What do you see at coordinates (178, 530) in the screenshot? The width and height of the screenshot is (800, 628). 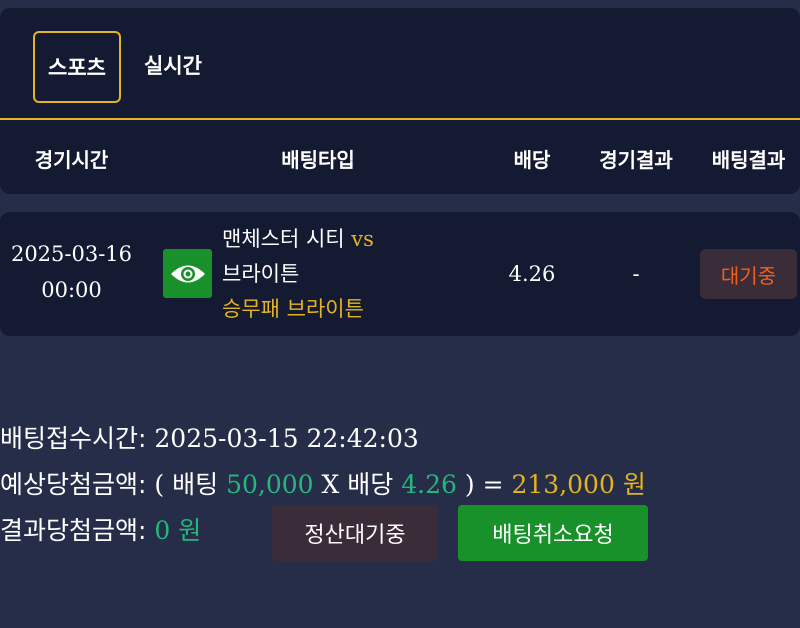 I see `result-value: 0 원` at bounding box center [178, 530].